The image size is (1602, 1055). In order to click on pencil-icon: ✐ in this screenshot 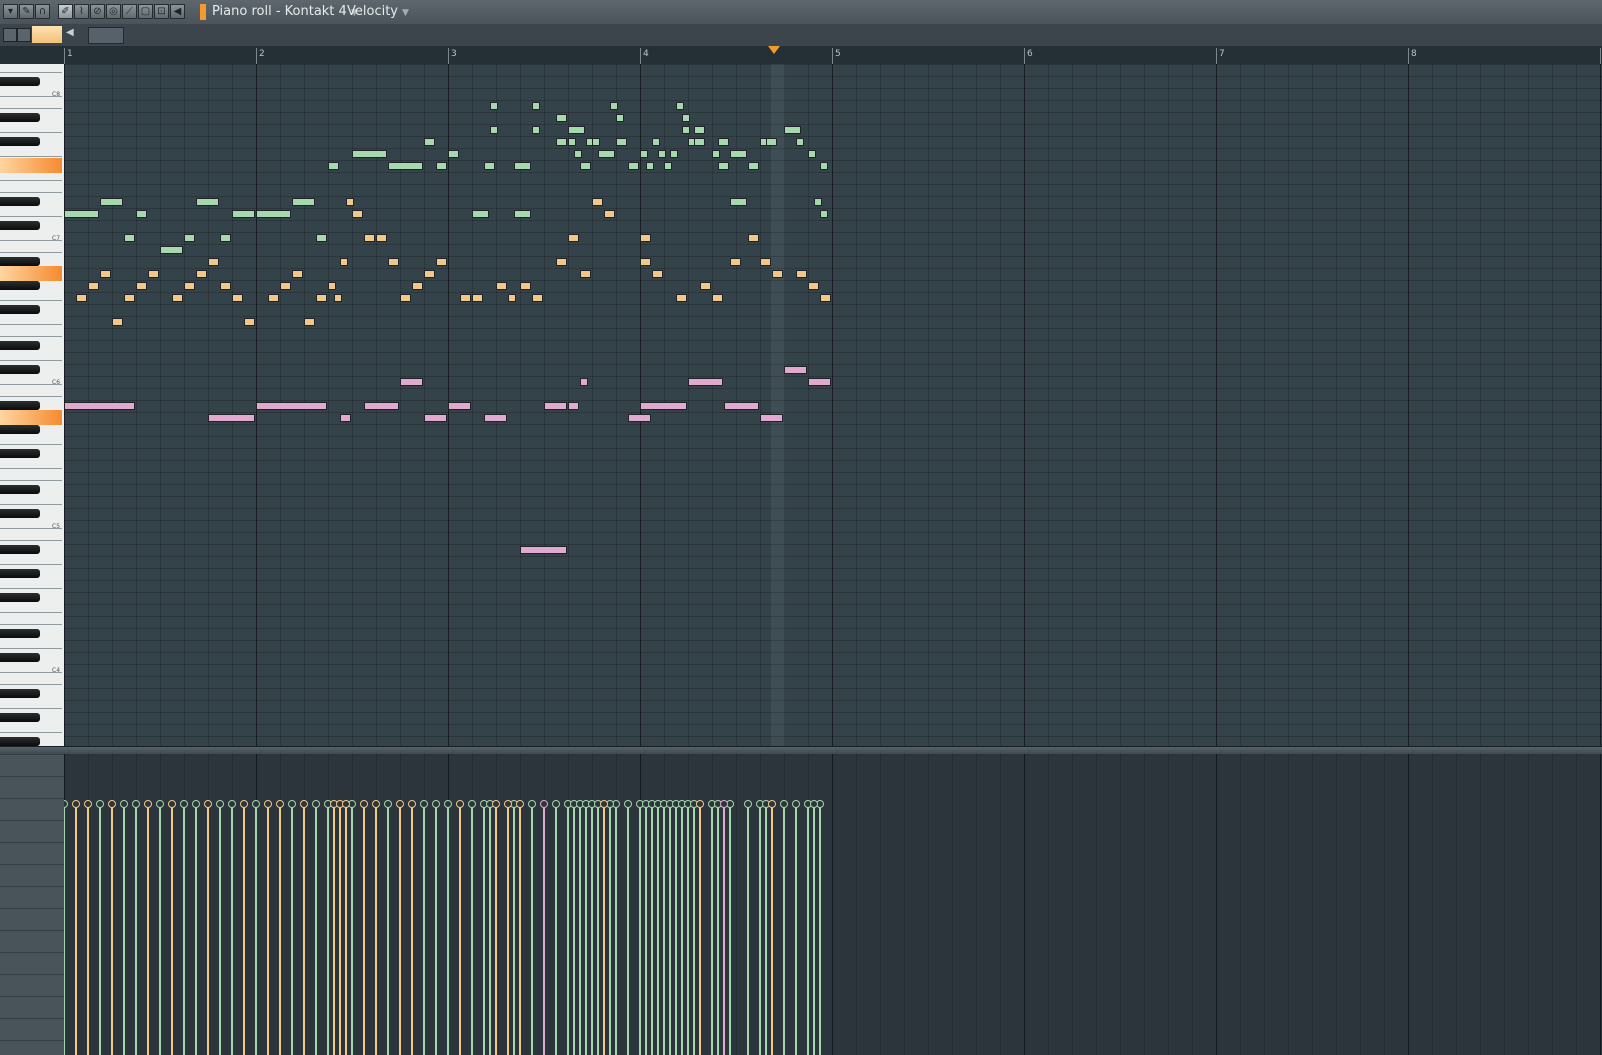, I will do `click(65, 11)`.